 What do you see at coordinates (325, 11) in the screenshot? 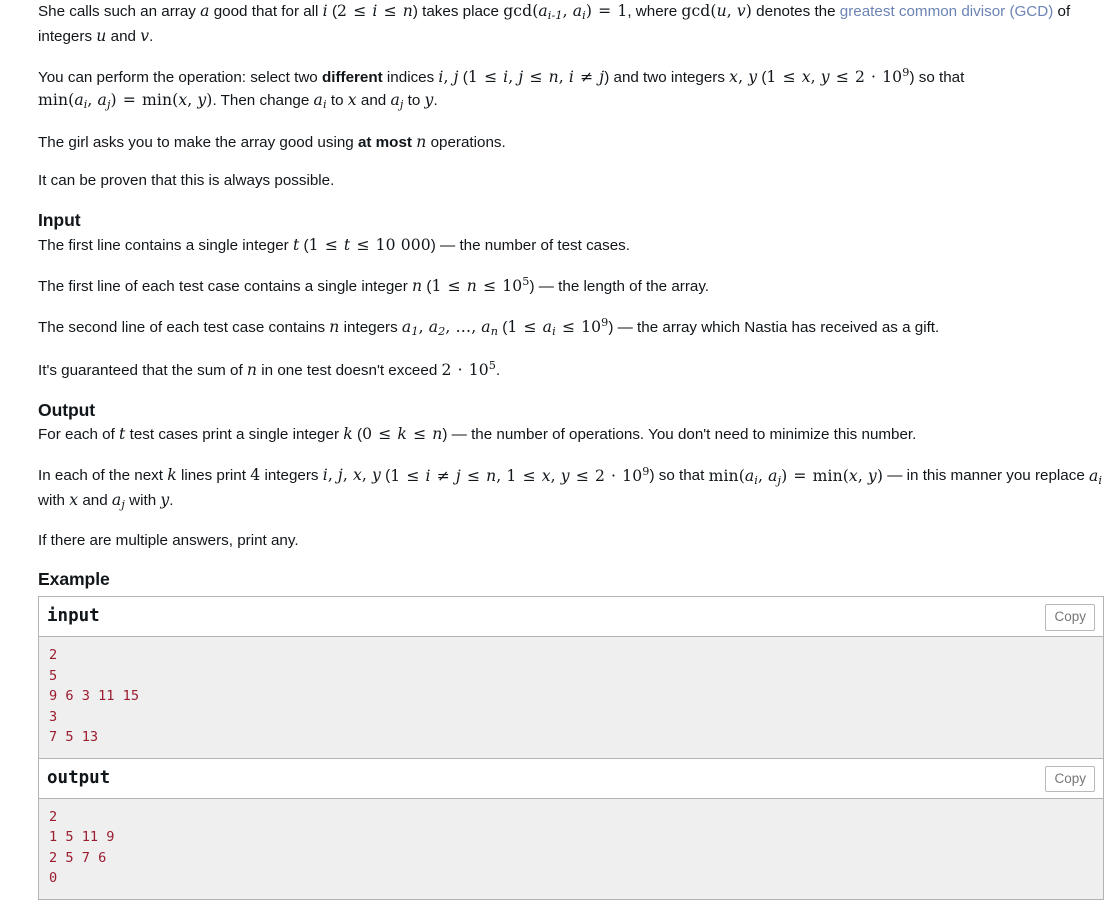
I see `math-expression: i` at bounding box center [325, 11].